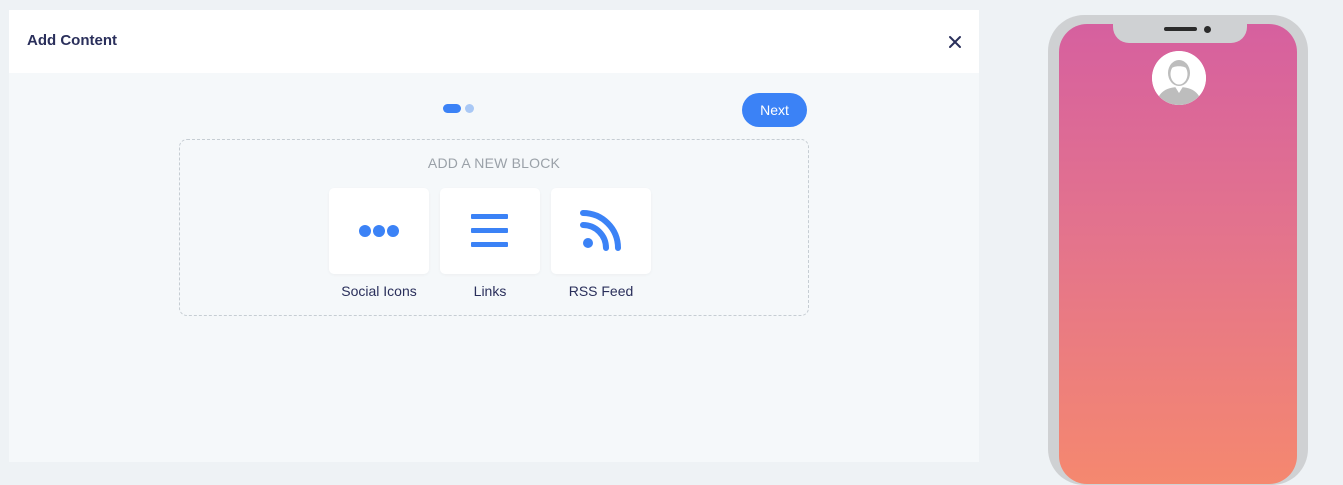 The width and height of the screenshot is (1343, 485). What do you see at coordinates (774, 110) in the screenshot?
I see `next-button: Next` at bounding box center [774, 110].